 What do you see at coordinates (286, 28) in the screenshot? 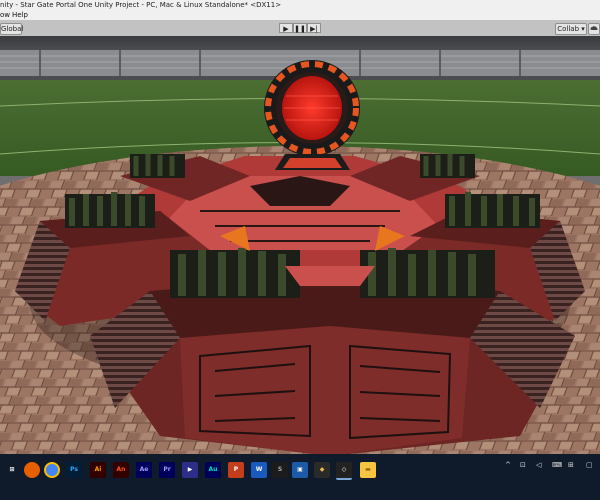
I see `play-button: ▶` at bounding box center [286, 28].